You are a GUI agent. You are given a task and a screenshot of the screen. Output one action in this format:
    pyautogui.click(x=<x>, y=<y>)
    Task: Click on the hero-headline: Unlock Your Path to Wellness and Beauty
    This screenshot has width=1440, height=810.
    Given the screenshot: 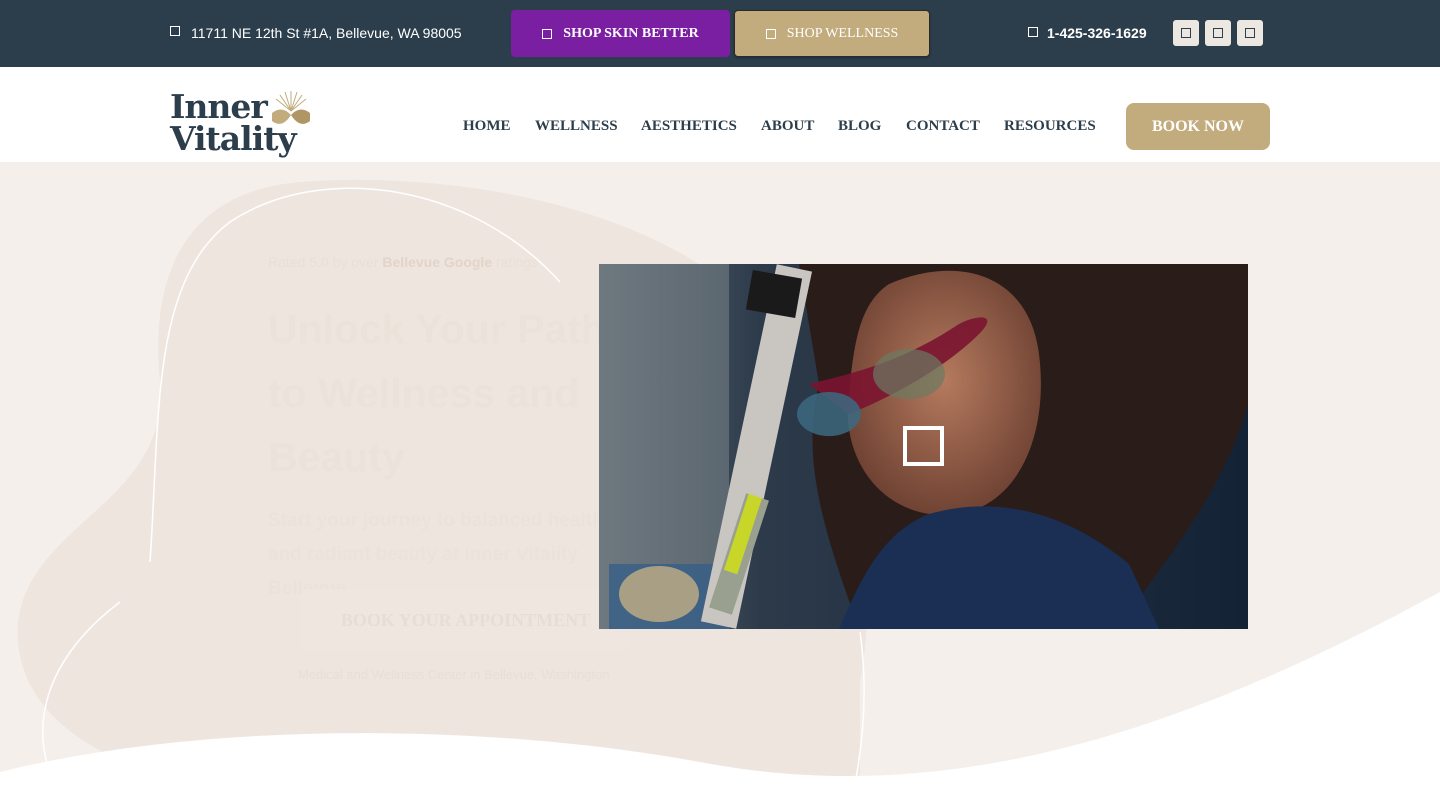 What is the action you would take?
    pyautogui.click(x=437, y=393)
    